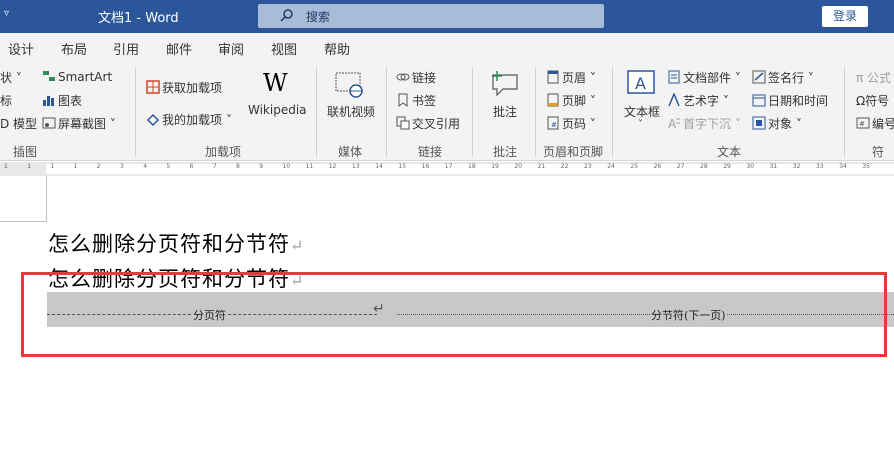 Image resolution: width=894 pixels, height=460 pixels. What do you see at coordinates (48, 101) in the screenshot?
I see `chart-icon` at bounding box center [48, 101].